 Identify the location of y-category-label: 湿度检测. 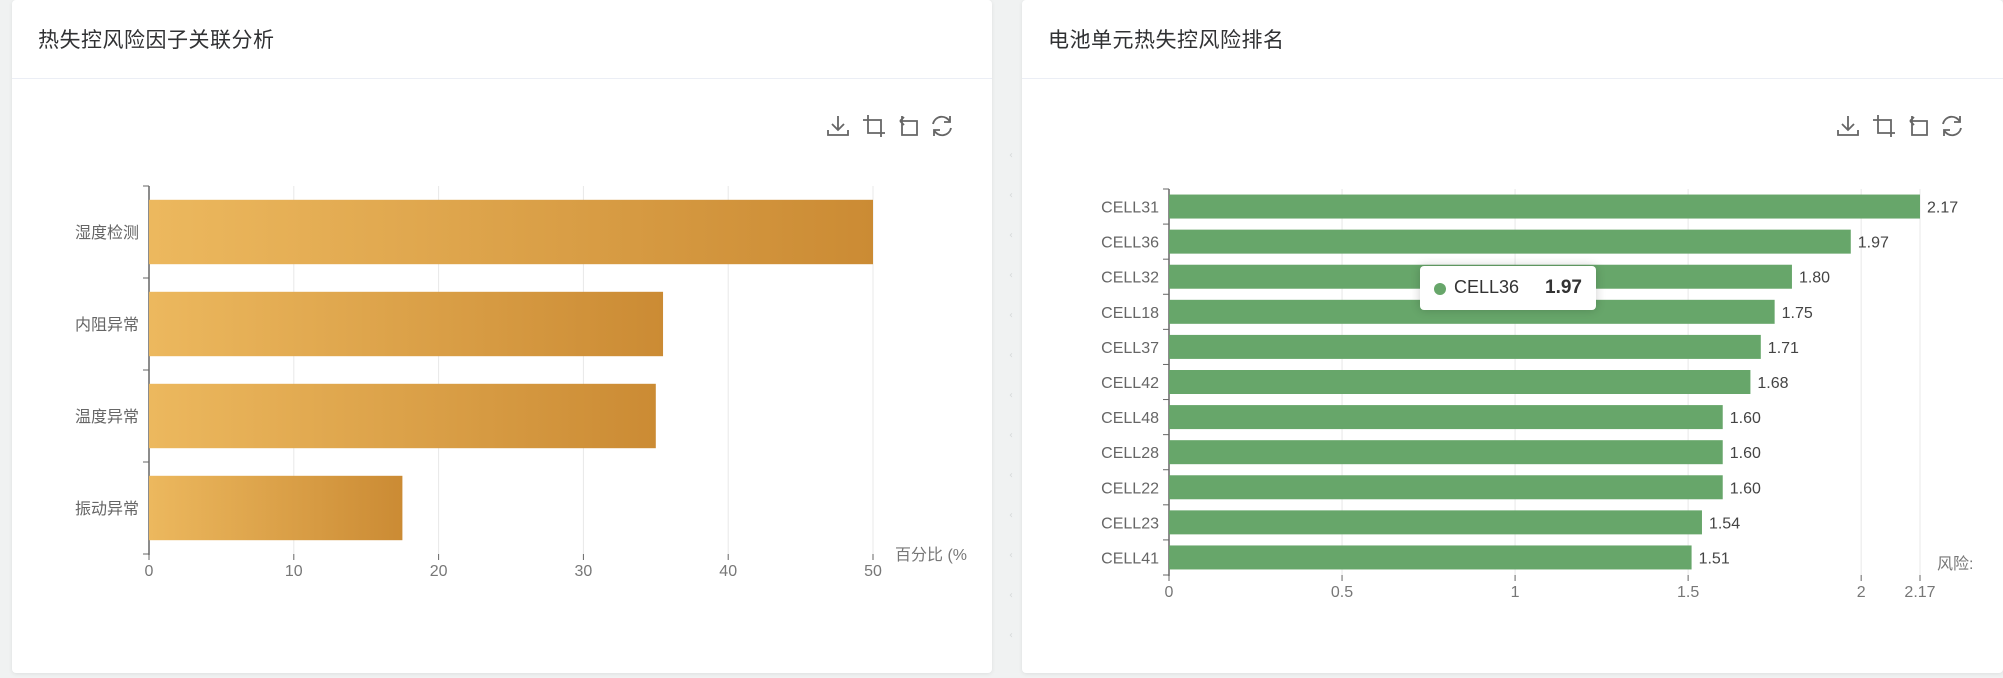
(107, 233).